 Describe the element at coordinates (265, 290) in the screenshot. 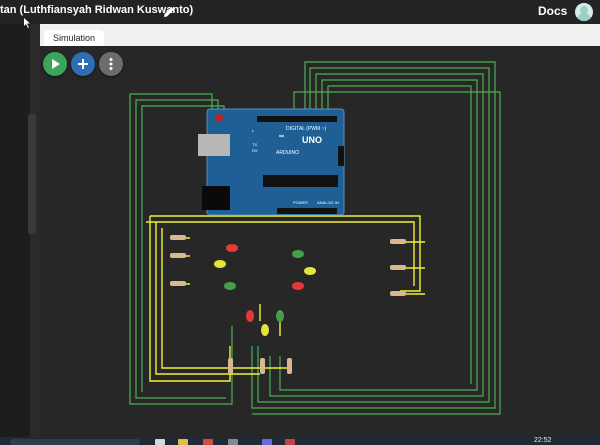

I see `leds` at that location.